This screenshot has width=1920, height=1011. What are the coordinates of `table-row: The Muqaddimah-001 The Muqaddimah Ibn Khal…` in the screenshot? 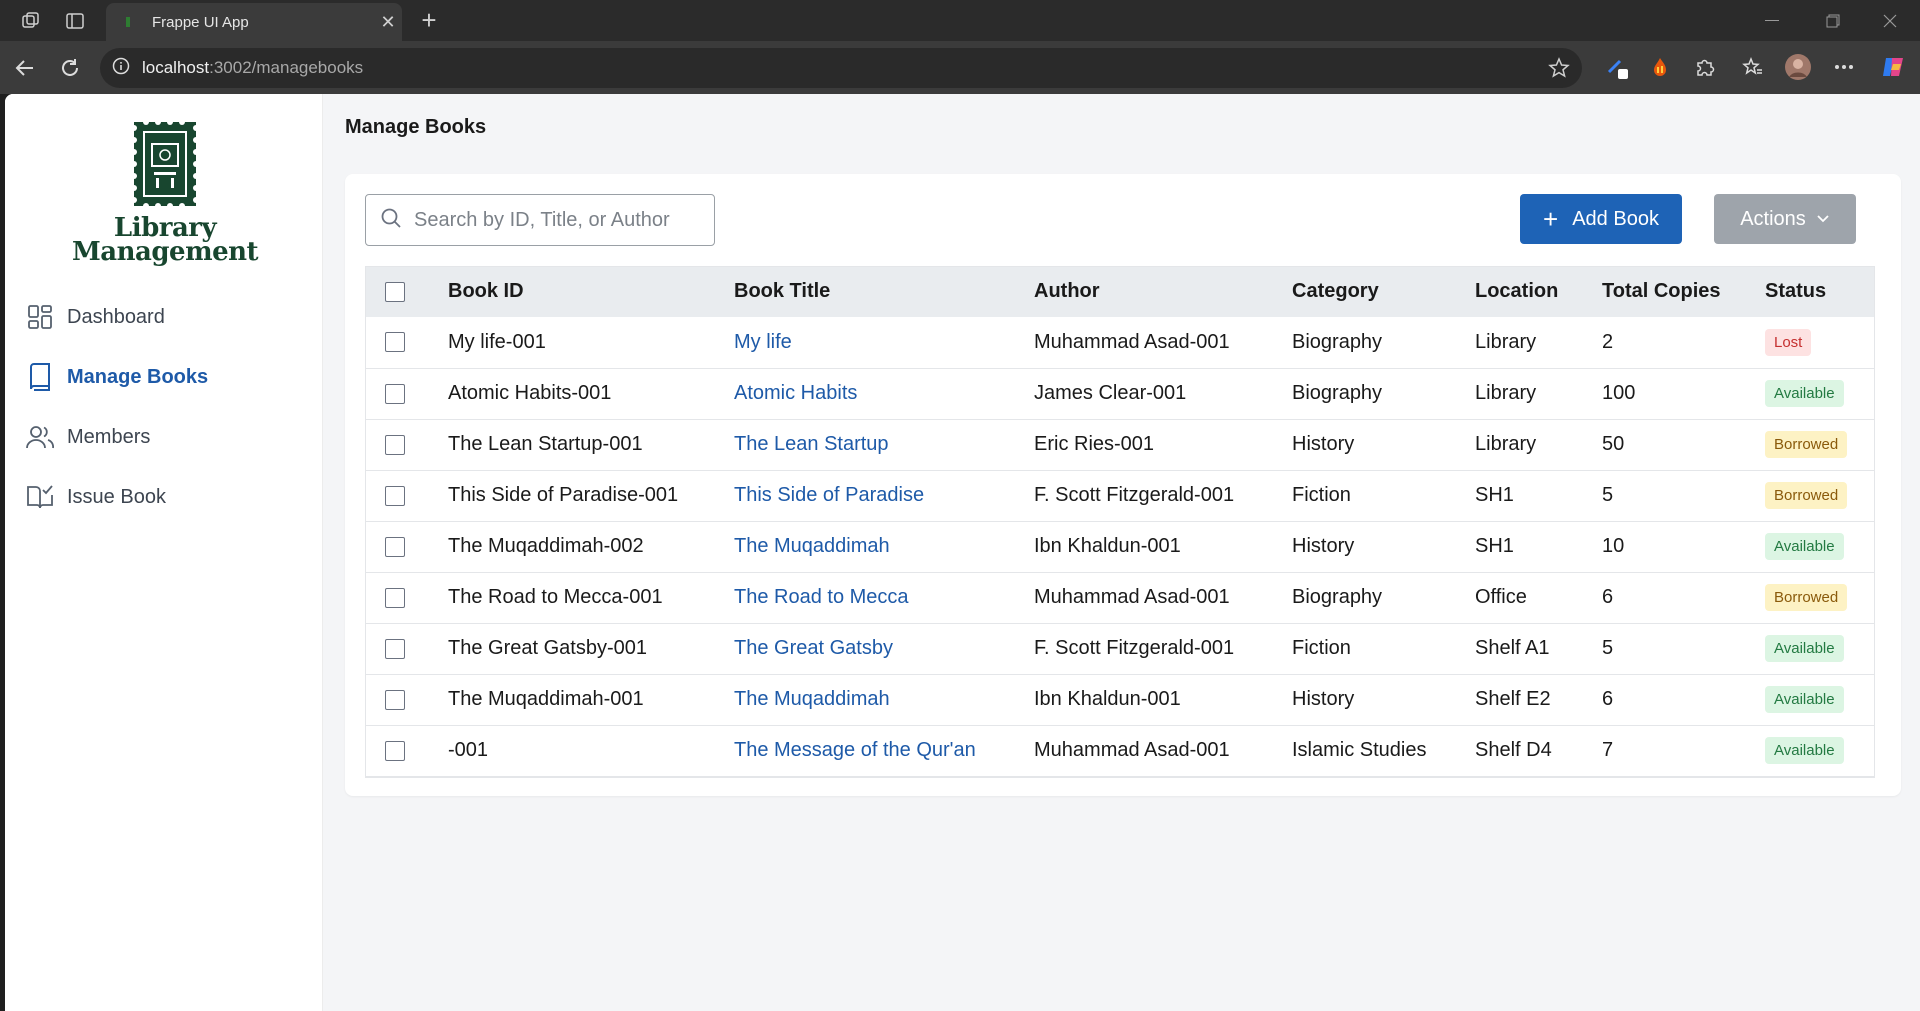 It's located at (1120, 699).